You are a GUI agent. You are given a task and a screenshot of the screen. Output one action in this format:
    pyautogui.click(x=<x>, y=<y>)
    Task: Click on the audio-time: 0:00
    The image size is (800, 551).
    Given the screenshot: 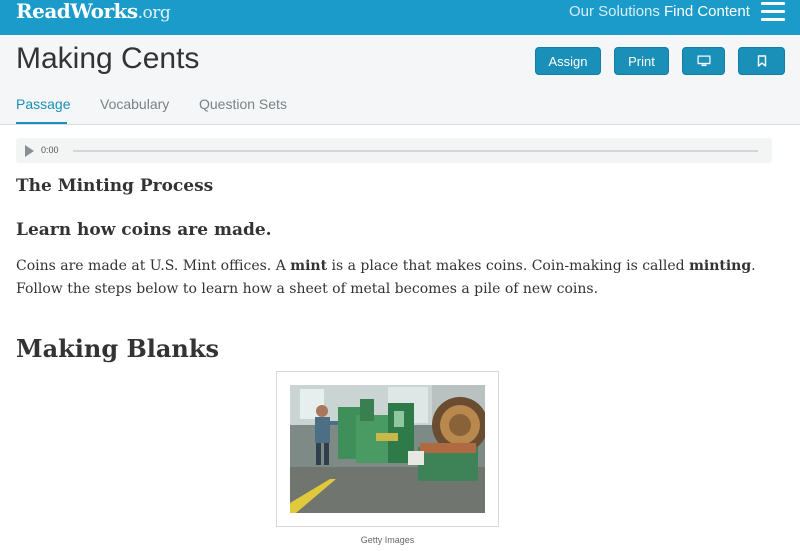 What is the action you would take?
    pyautogui.click(x=50, y=150)
    